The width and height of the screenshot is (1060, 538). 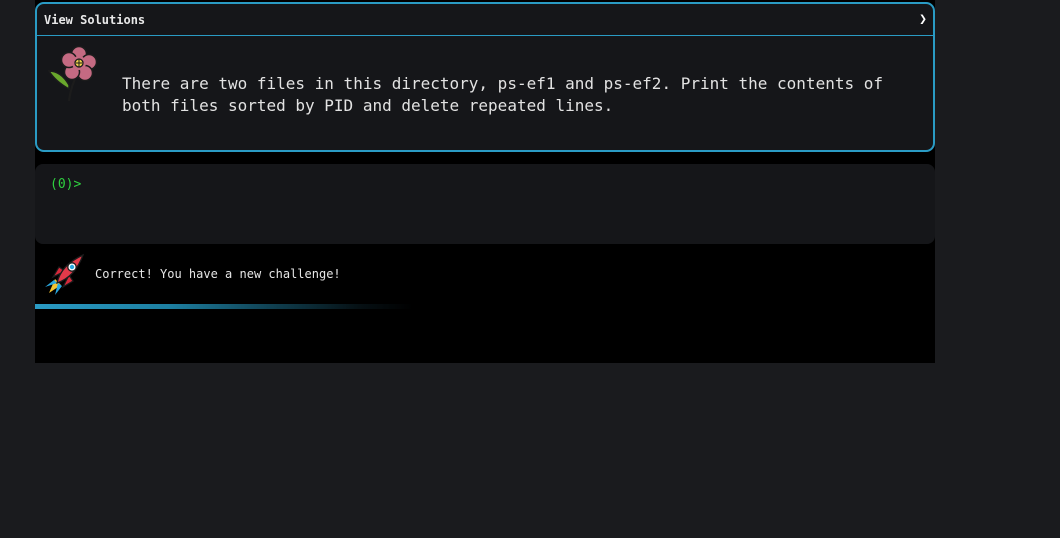 I want to click on terminal-input: (0)>, so click(x=485, y=204).